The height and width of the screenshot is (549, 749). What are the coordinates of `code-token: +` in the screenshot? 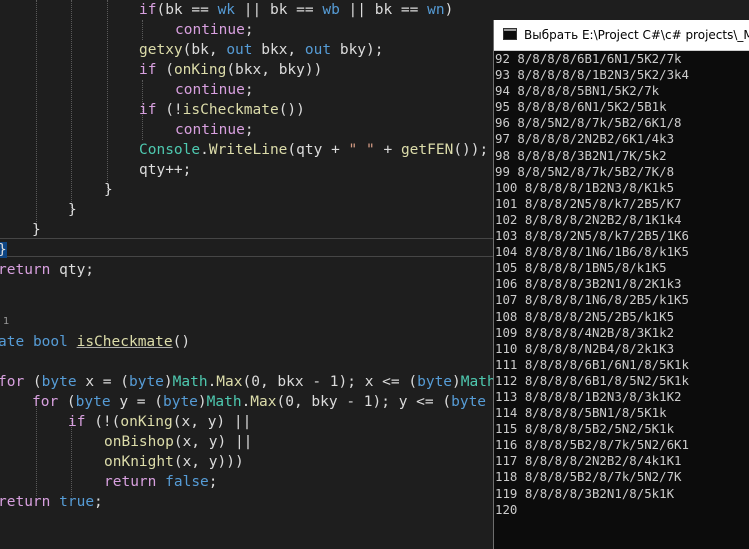 It's located at (387, 150).